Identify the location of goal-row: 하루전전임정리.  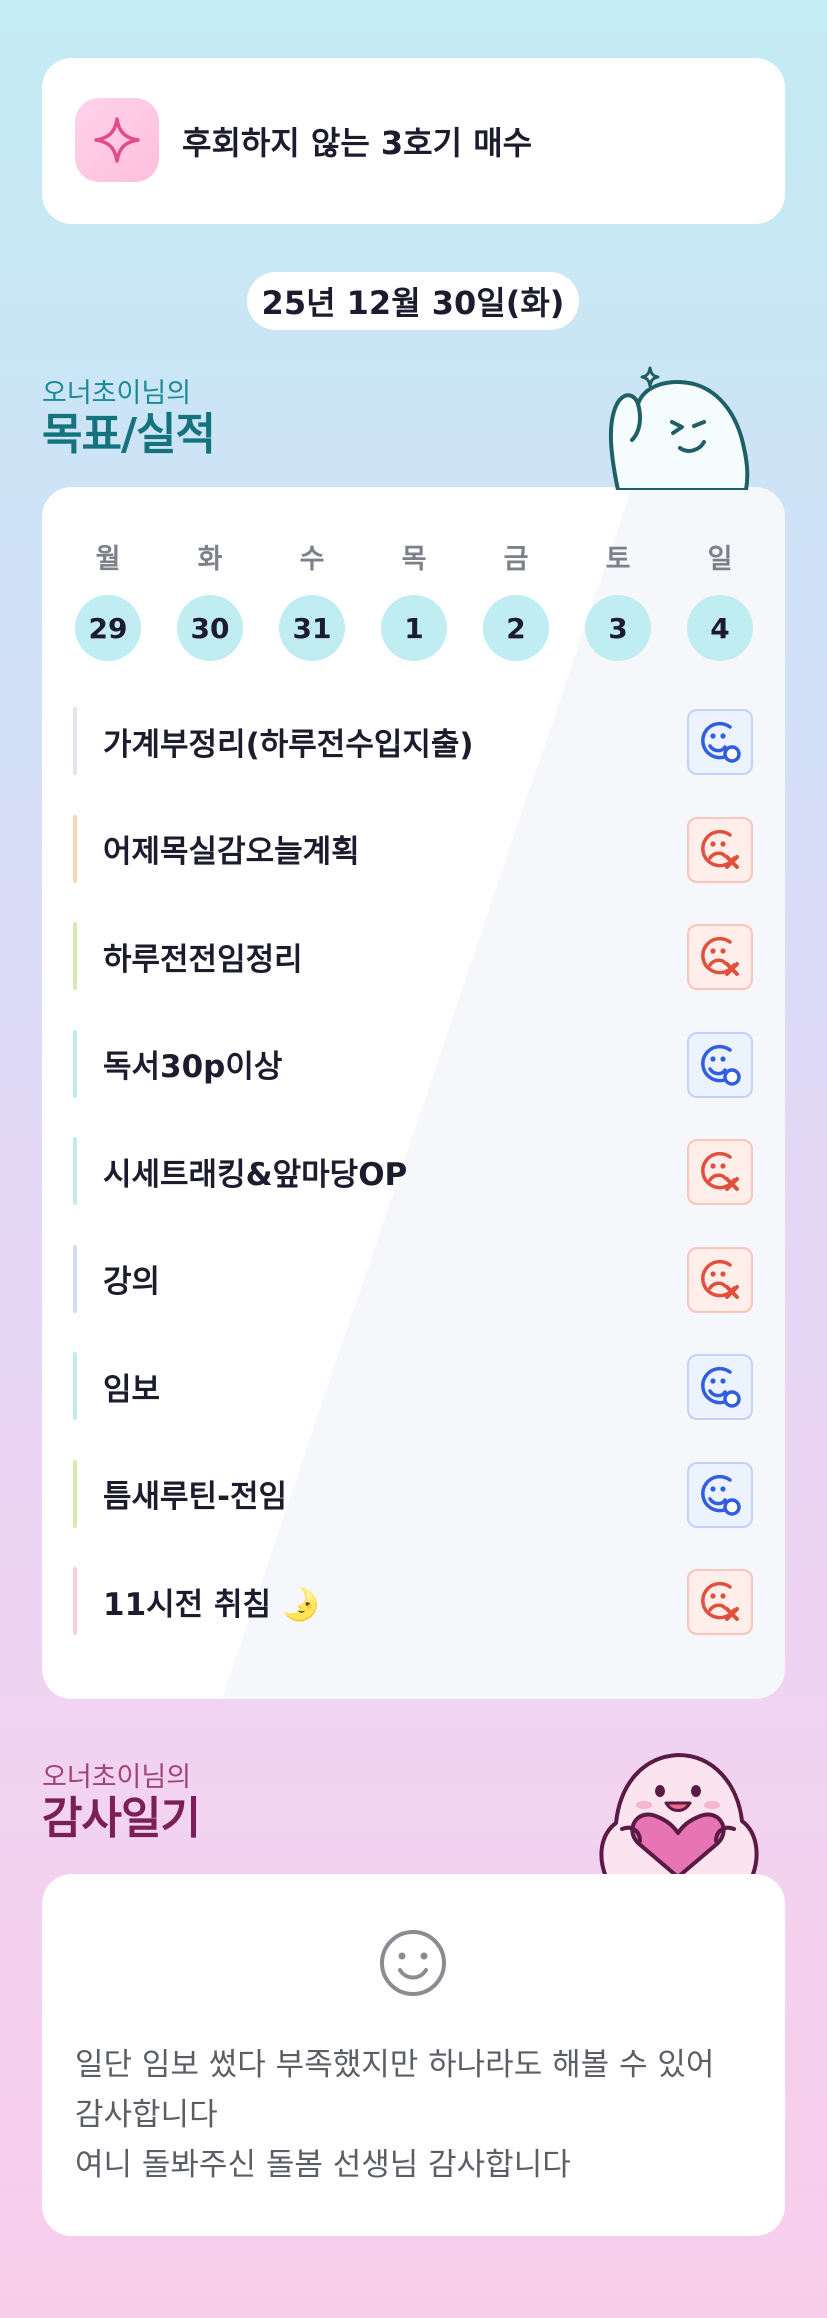
(413, 956).